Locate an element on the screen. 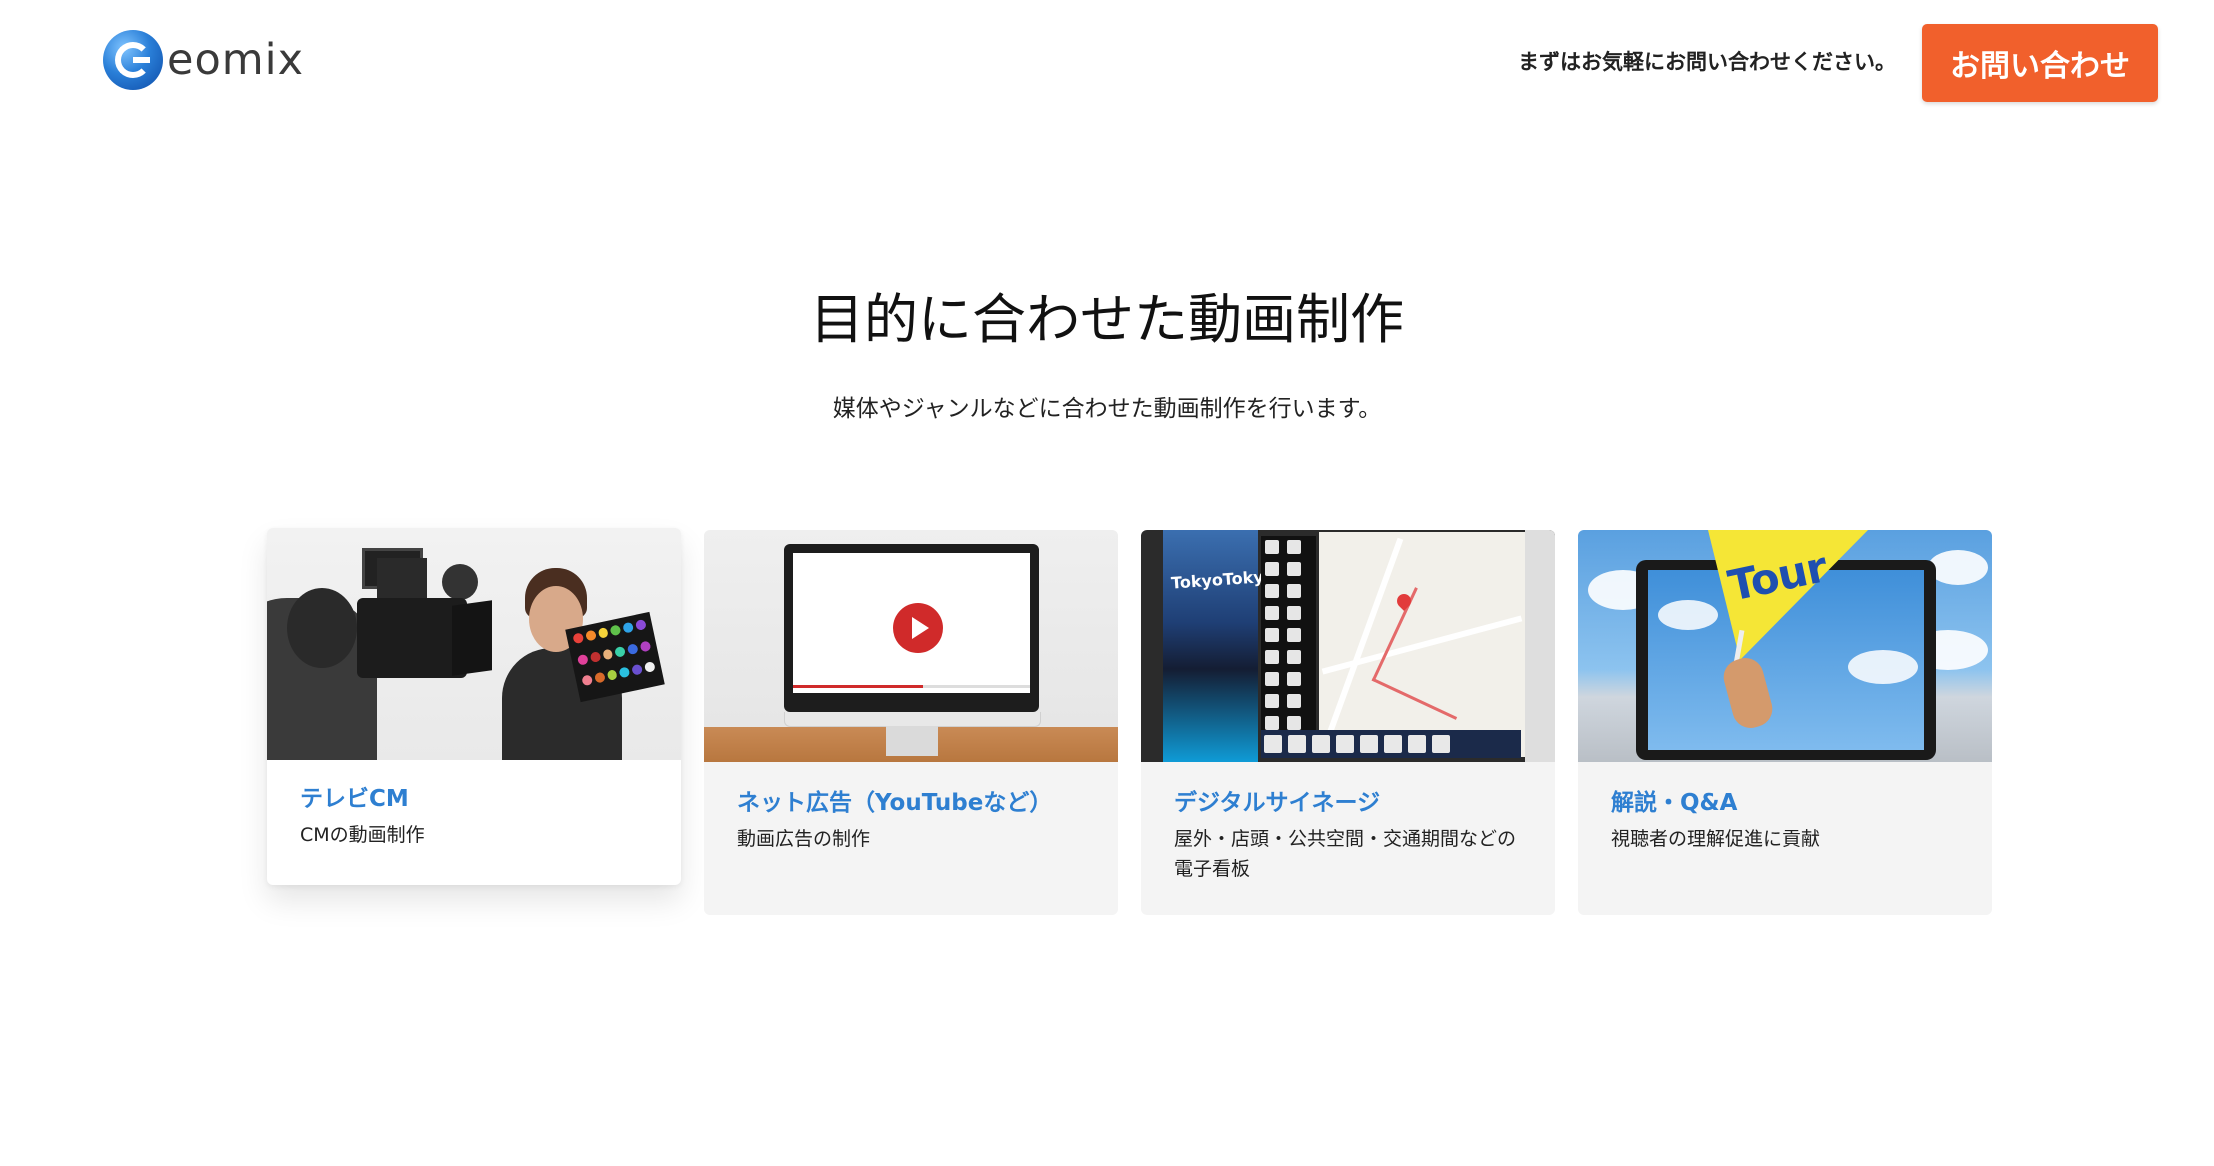  geomix-logo: eomix is located at coordinates (203, 60).